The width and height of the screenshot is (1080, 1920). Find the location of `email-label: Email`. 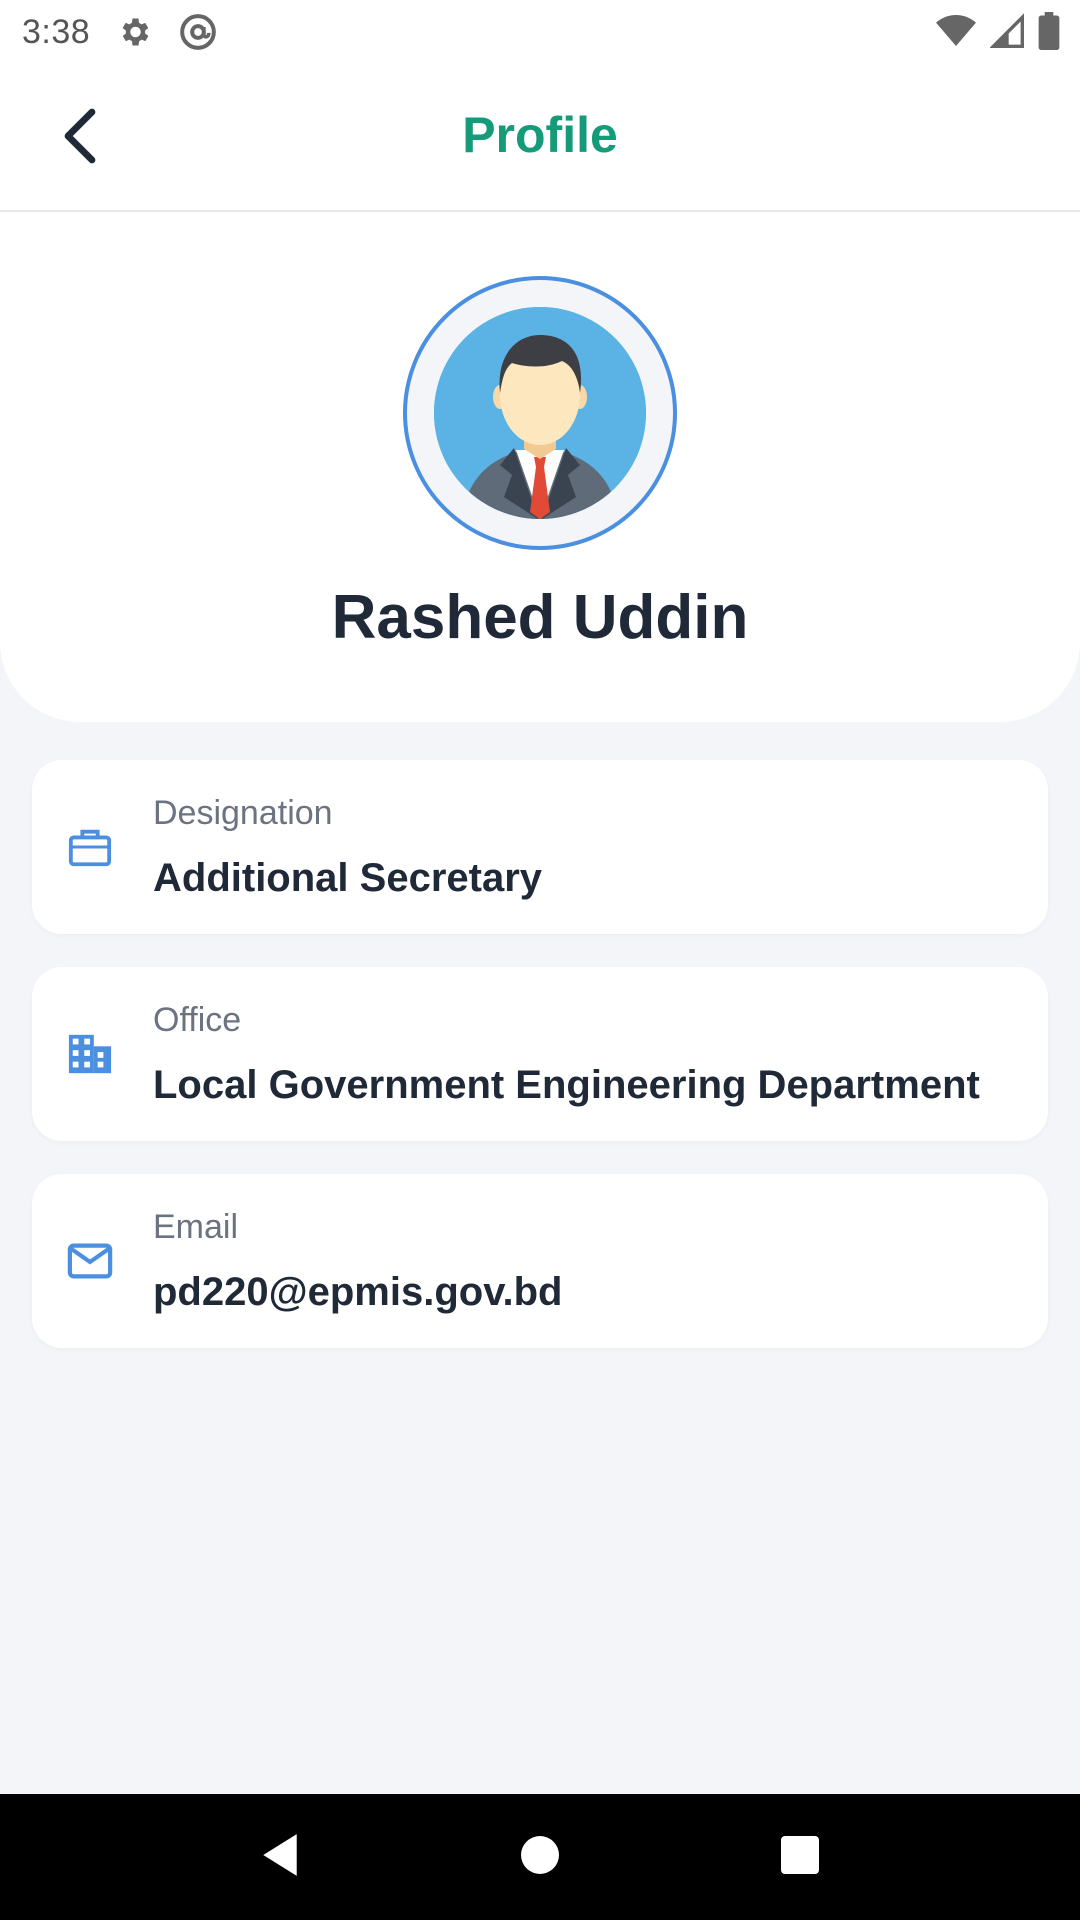

email-label: Email is located at coordinates (196, 1227).